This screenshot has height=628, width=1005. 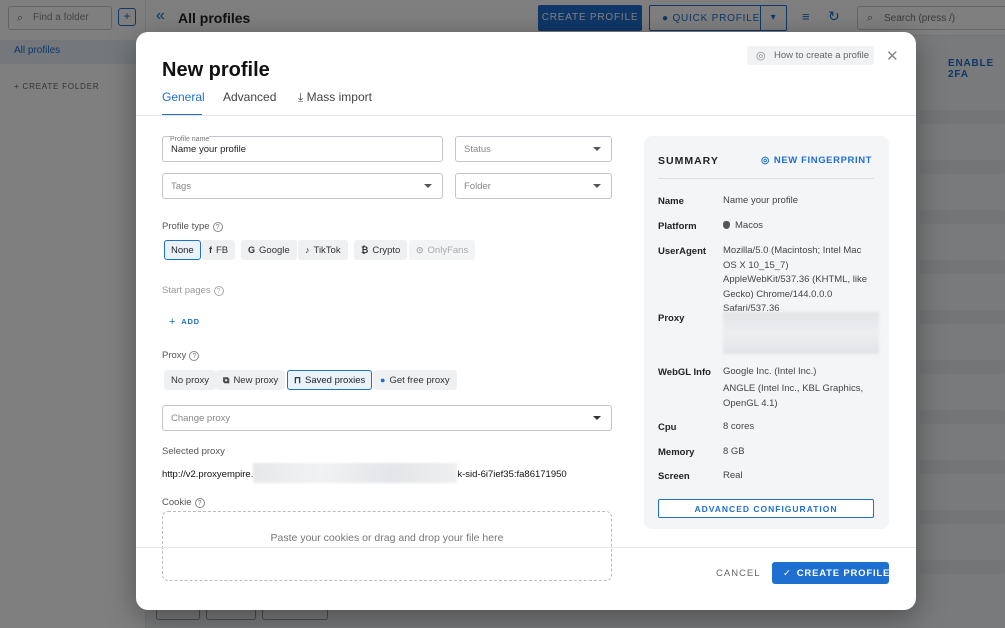 I want to click on profile-type-label-text: Profile type, so click(x=186, y=226).